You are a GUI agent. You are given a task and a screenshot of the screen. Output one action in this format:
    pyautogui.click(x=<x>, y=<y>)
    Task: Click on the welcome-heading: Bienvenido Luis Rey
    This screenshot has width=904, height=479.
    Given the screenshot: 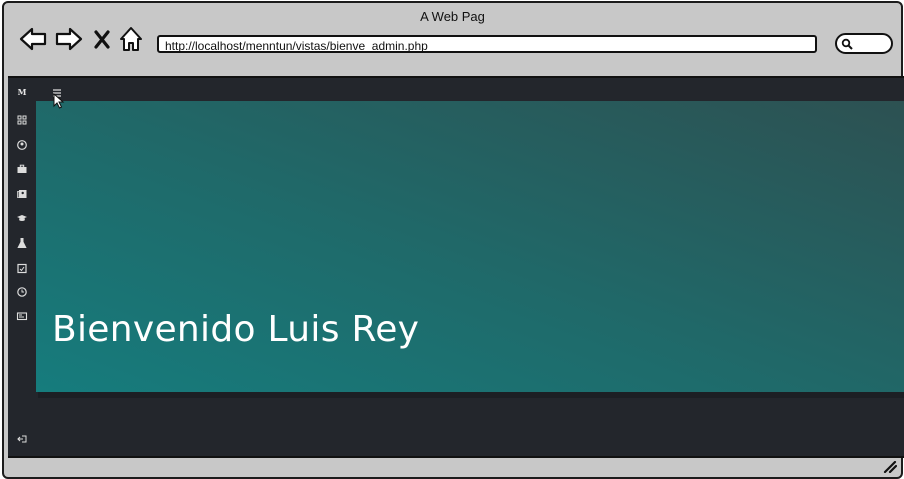 What is the action you would take?
    pyautogui.click(x=236, y=329)
    